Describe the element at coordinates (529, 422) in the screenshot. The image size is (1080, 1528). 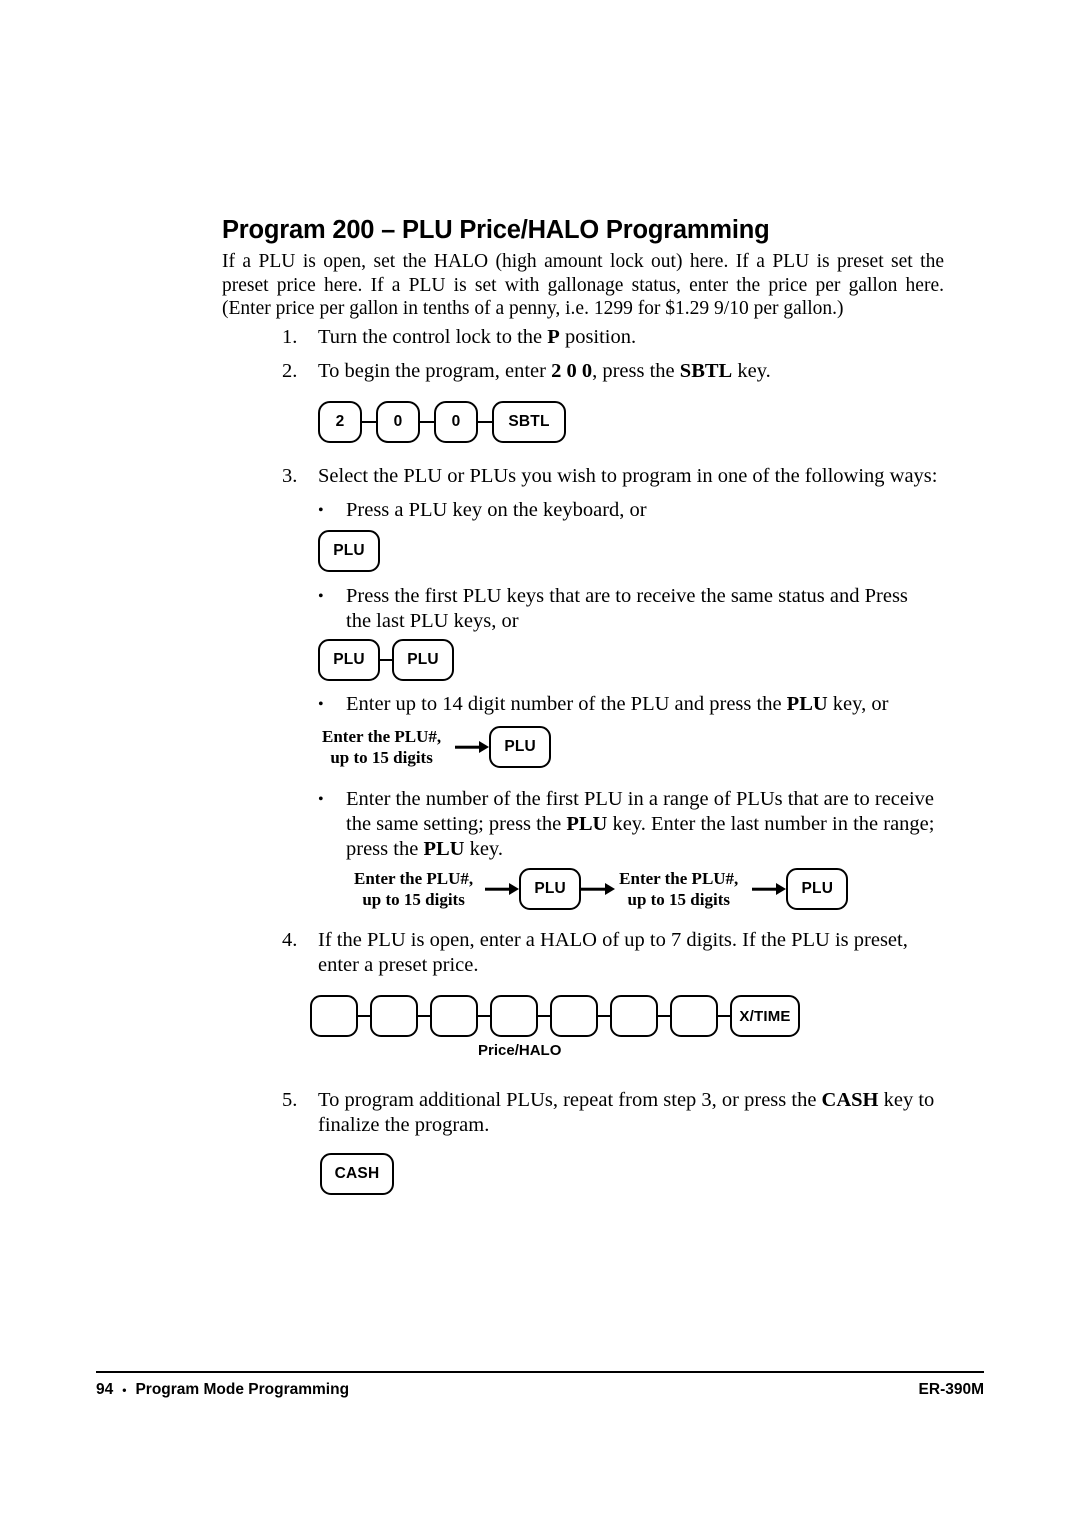
I see `key-sbtl: SBTL` at that location.